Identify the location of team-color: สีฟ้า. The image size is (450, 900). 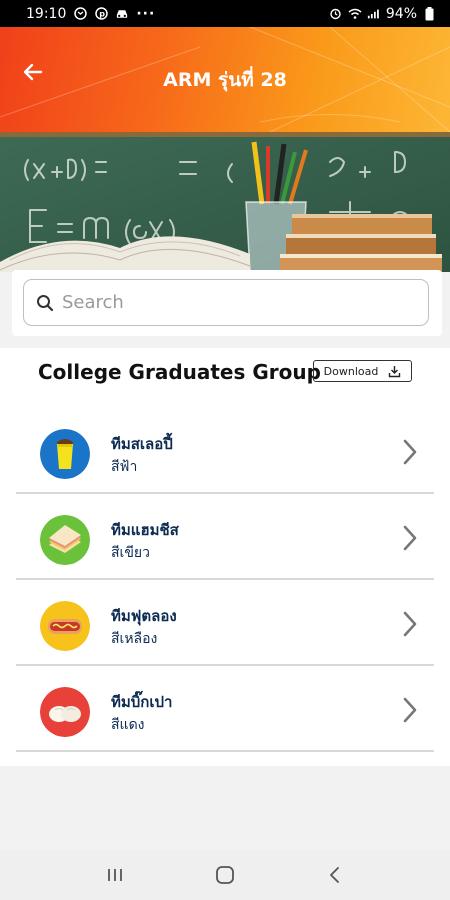
(124, 467).